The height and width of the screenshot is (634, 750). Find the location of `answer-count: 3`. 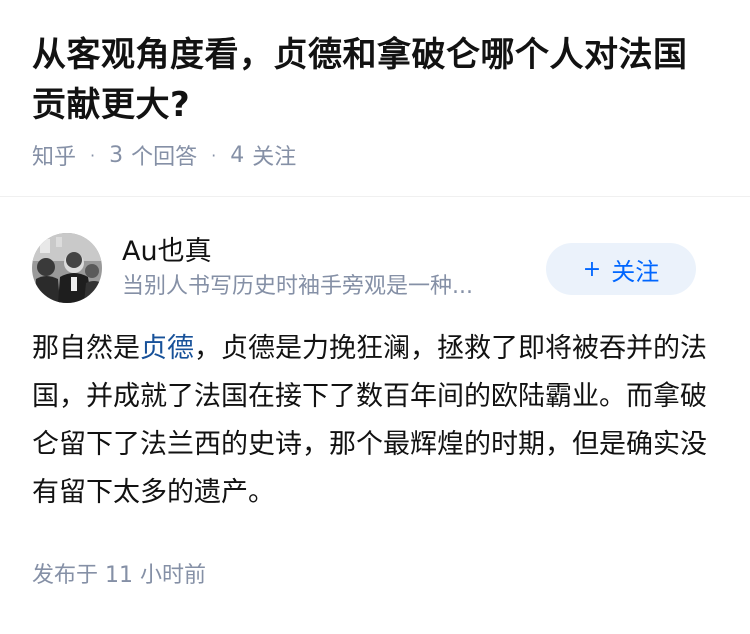

answer-count: 3 is located at coordinates (116, 155).